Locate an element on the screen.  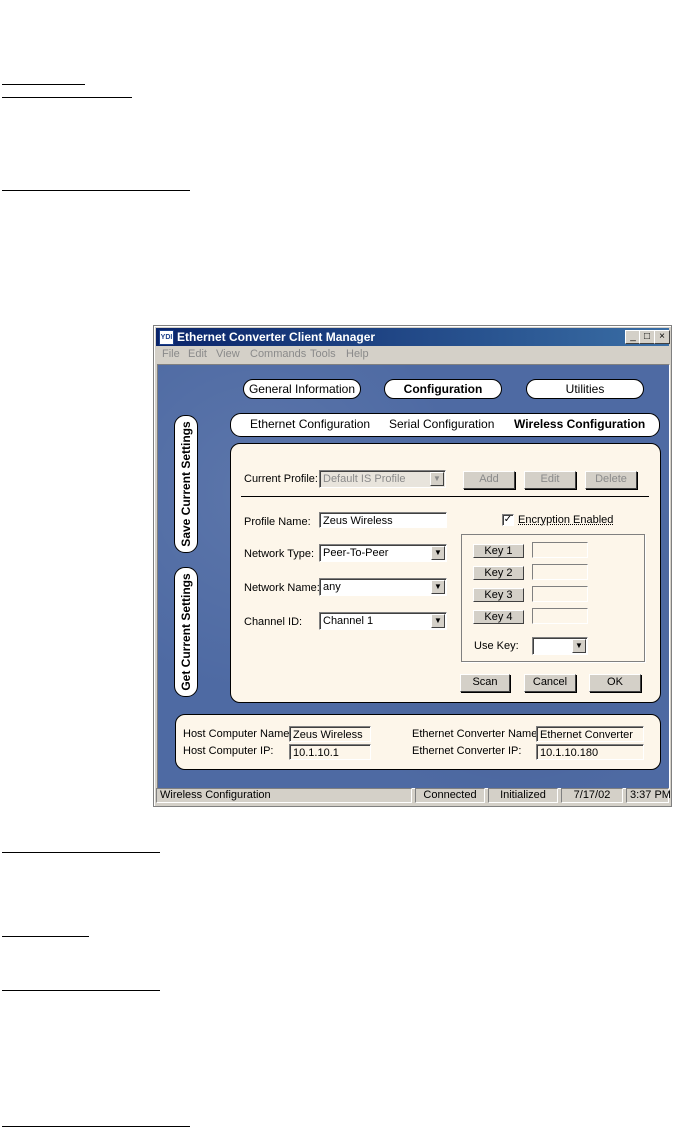
menu-bar: File Edit View Commands Tools Help is located at coordinates (412, 354).